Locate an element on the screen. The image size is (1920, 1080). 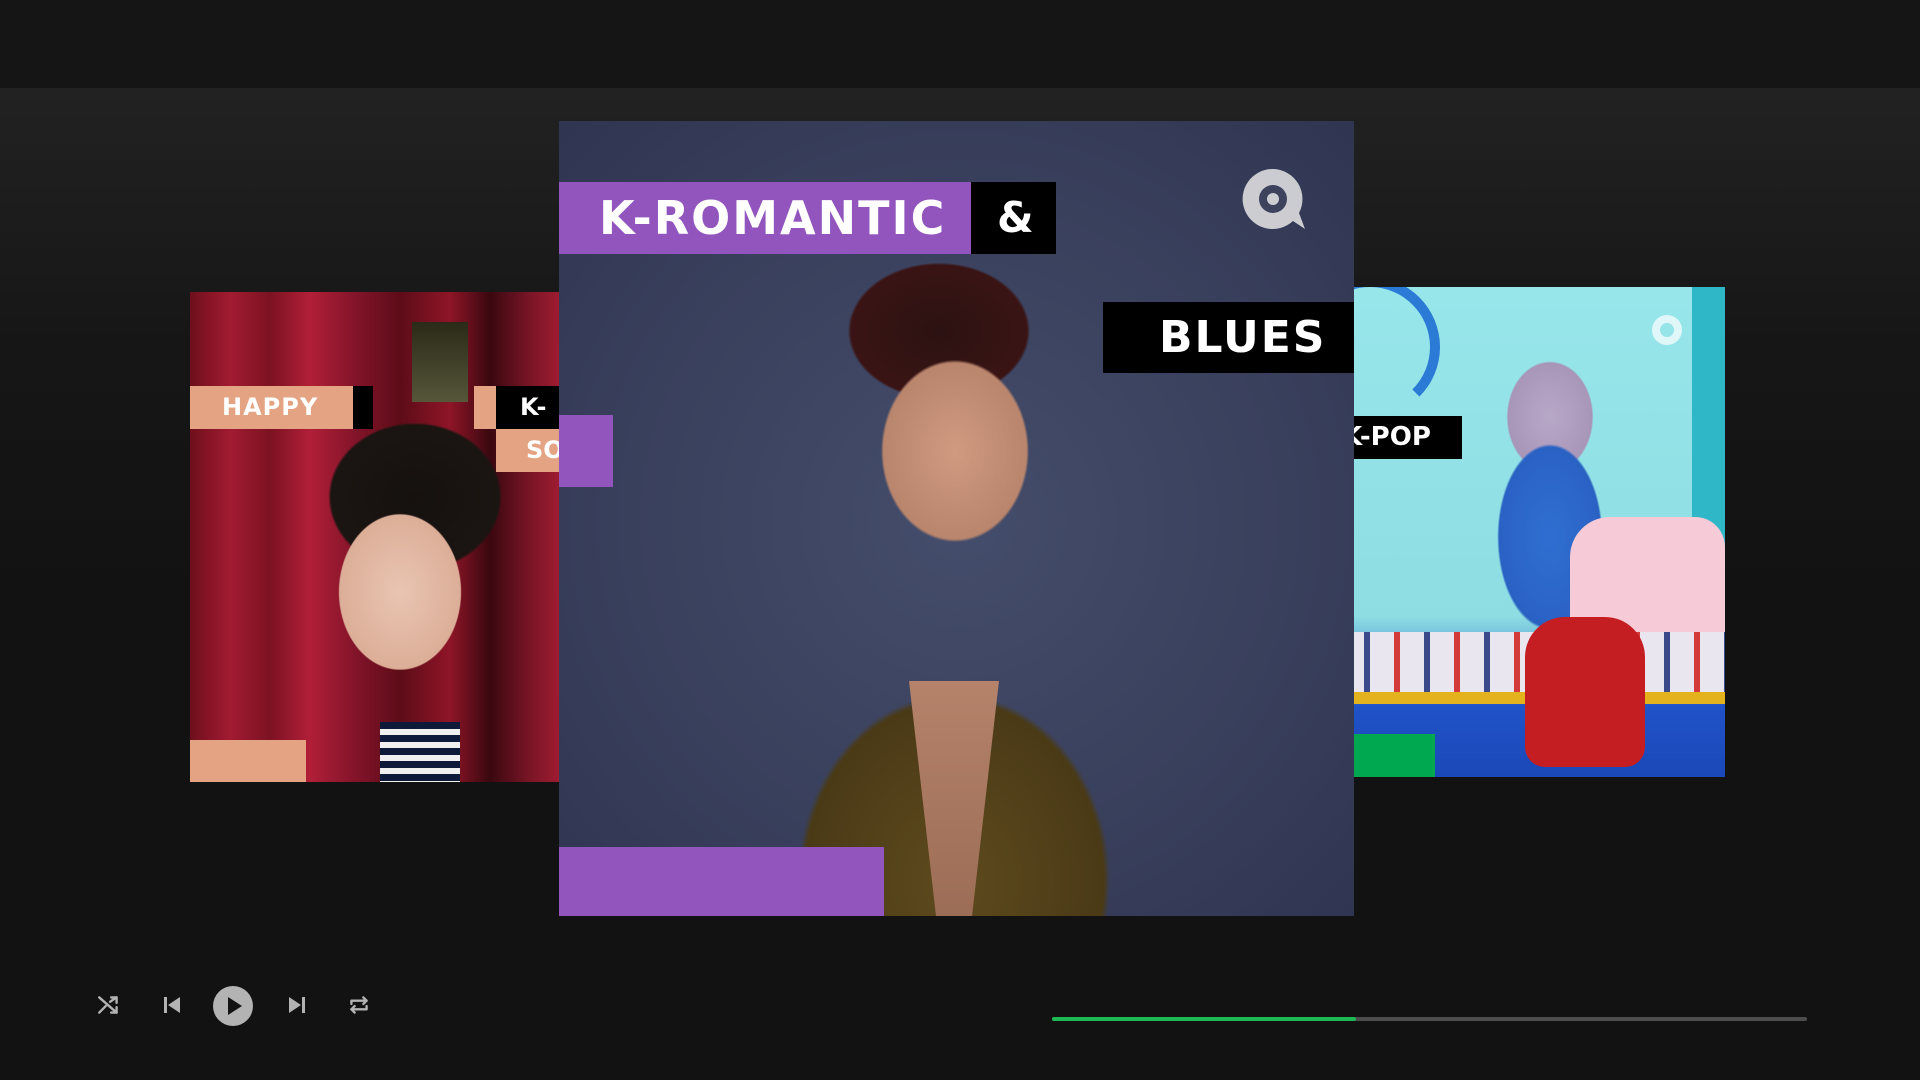
top-bar is located at coordinates (960, 44).